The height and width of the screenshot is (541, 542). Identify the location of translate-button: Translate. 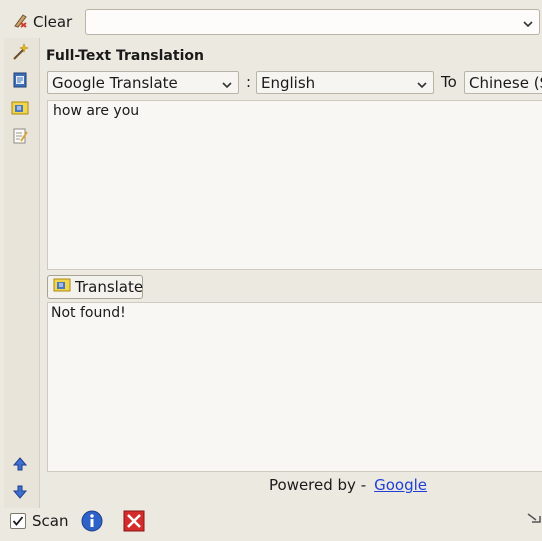
(95, 287).